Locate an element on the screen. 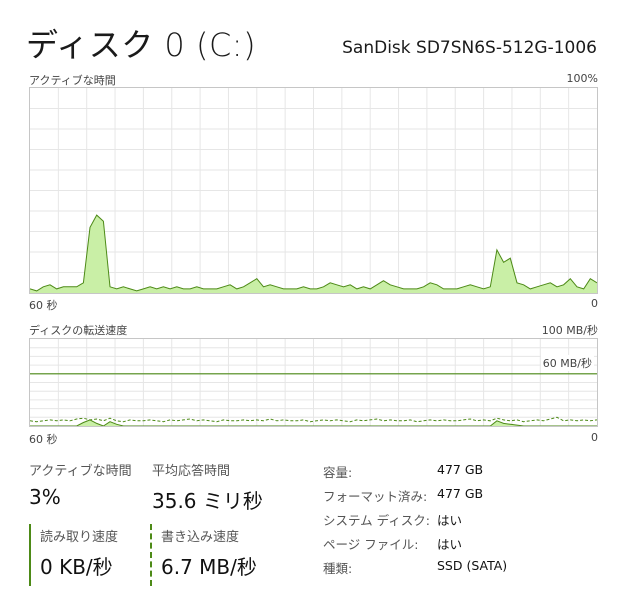 The image size is (621, 593). transfer-max-label: 100 MB/秒 is located at coordinates (569, 330).